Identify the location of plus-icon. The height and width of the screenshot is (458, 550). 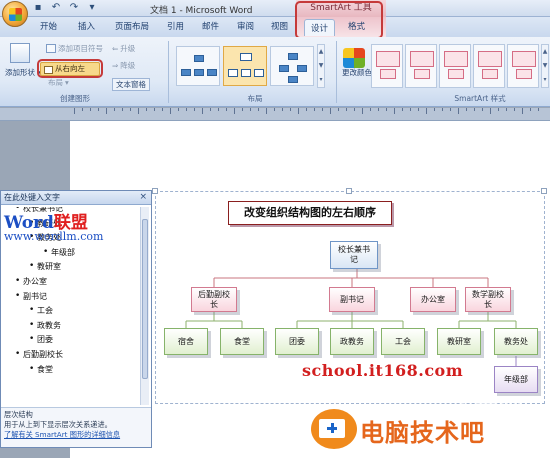
(332, 428).